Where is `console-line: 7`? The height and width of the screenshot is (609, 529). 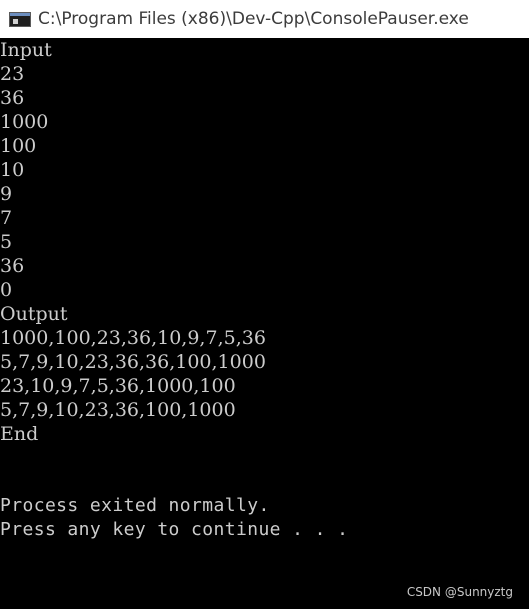
console-line: 7 is located at coordinates (6, 218).